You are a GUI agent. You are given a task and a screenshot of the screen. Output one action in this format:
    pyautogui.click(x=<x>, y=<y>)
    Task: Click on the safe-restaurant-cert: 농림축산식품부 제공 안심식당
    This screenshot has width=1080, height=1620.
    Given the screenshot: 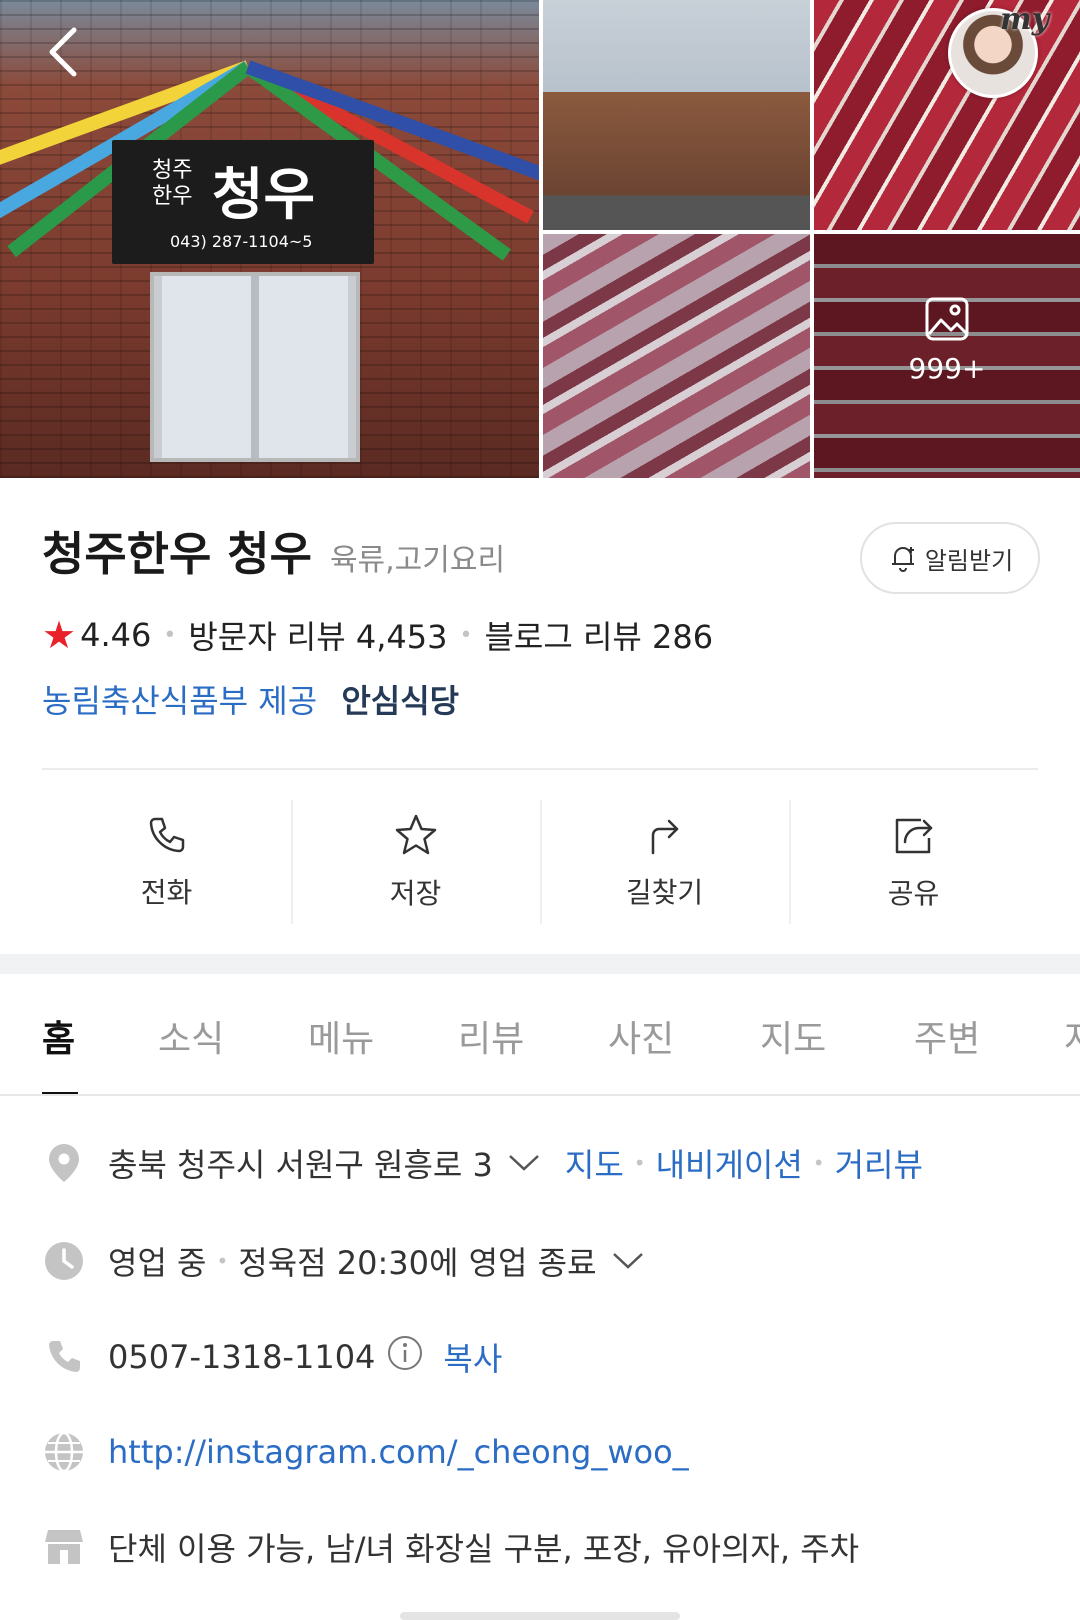 What is the action you would take?
    pyautogui.click(x=250, y=699)
    